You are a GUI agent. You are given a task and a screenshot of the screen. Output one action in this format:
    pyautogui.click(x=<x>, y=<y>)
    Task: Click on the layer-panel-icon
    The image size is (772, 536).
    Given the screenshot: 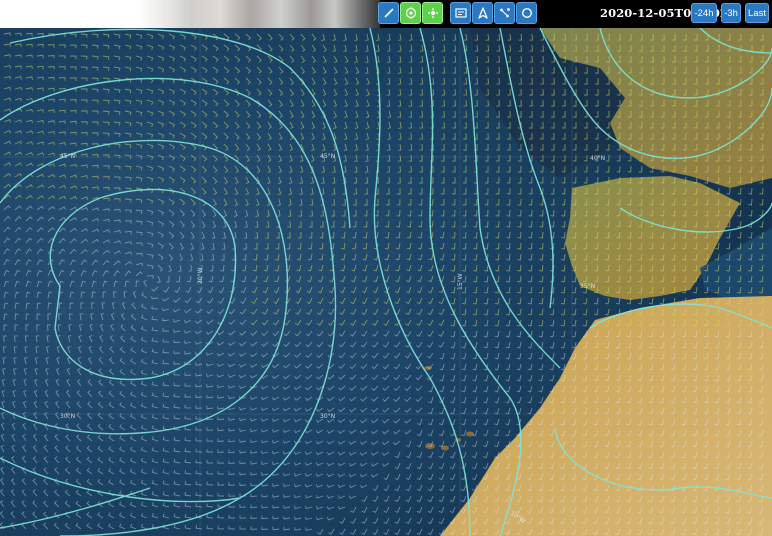 What is the action you would take?
    pyautogui.click(x=460, y=13)
    